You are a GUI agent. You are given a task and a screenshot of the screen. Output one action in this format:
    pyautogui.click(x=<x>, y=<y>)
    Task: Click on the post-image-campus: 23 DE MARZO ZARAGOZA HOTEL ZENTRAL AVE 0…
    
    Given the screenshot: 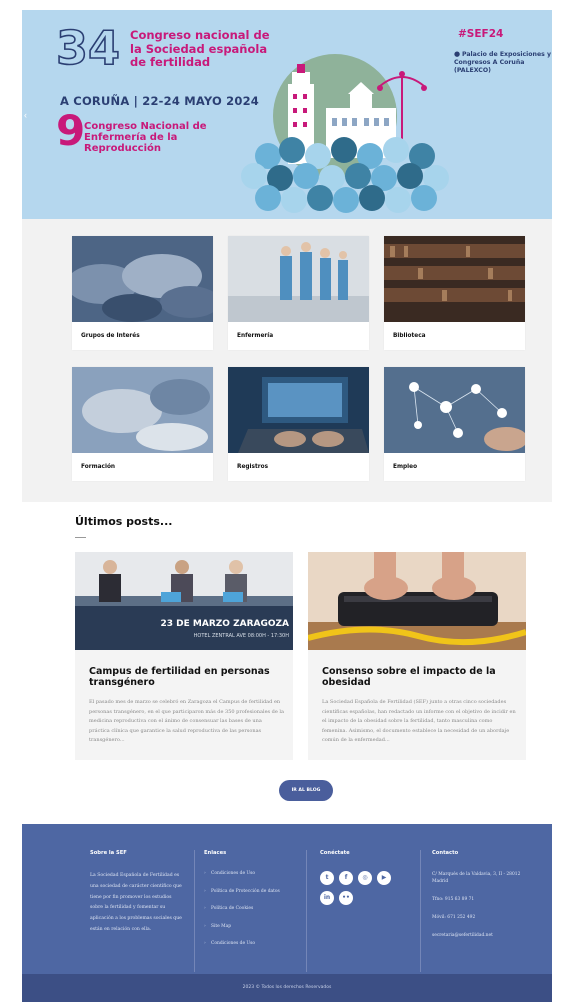 What is the action you would take?
    pyautogui.click(x=184, y=601)
    